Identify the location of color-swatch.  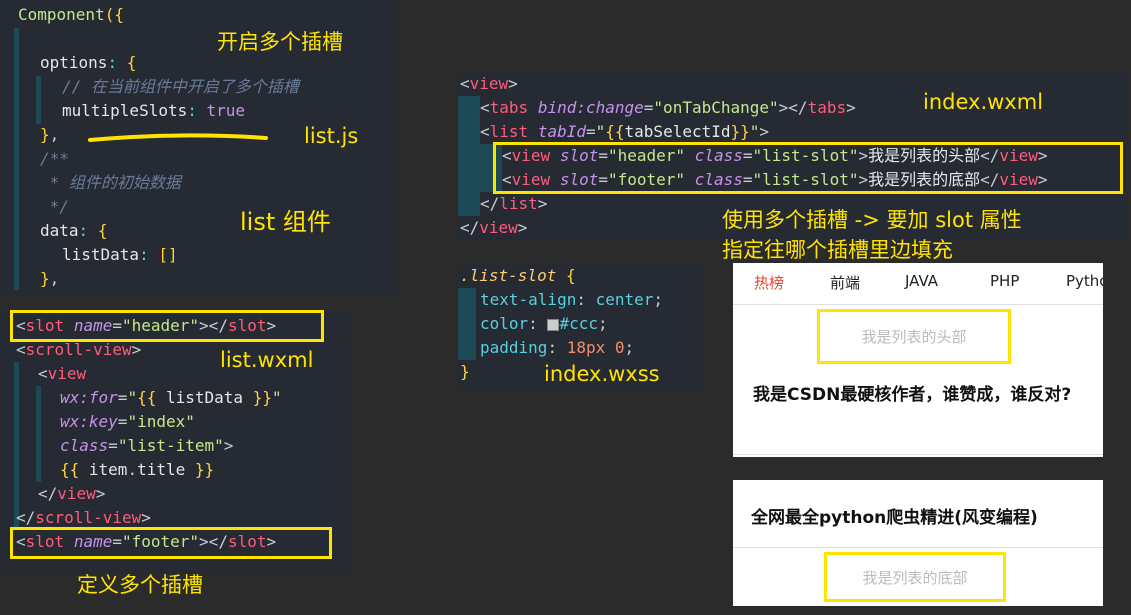
(553, 324).